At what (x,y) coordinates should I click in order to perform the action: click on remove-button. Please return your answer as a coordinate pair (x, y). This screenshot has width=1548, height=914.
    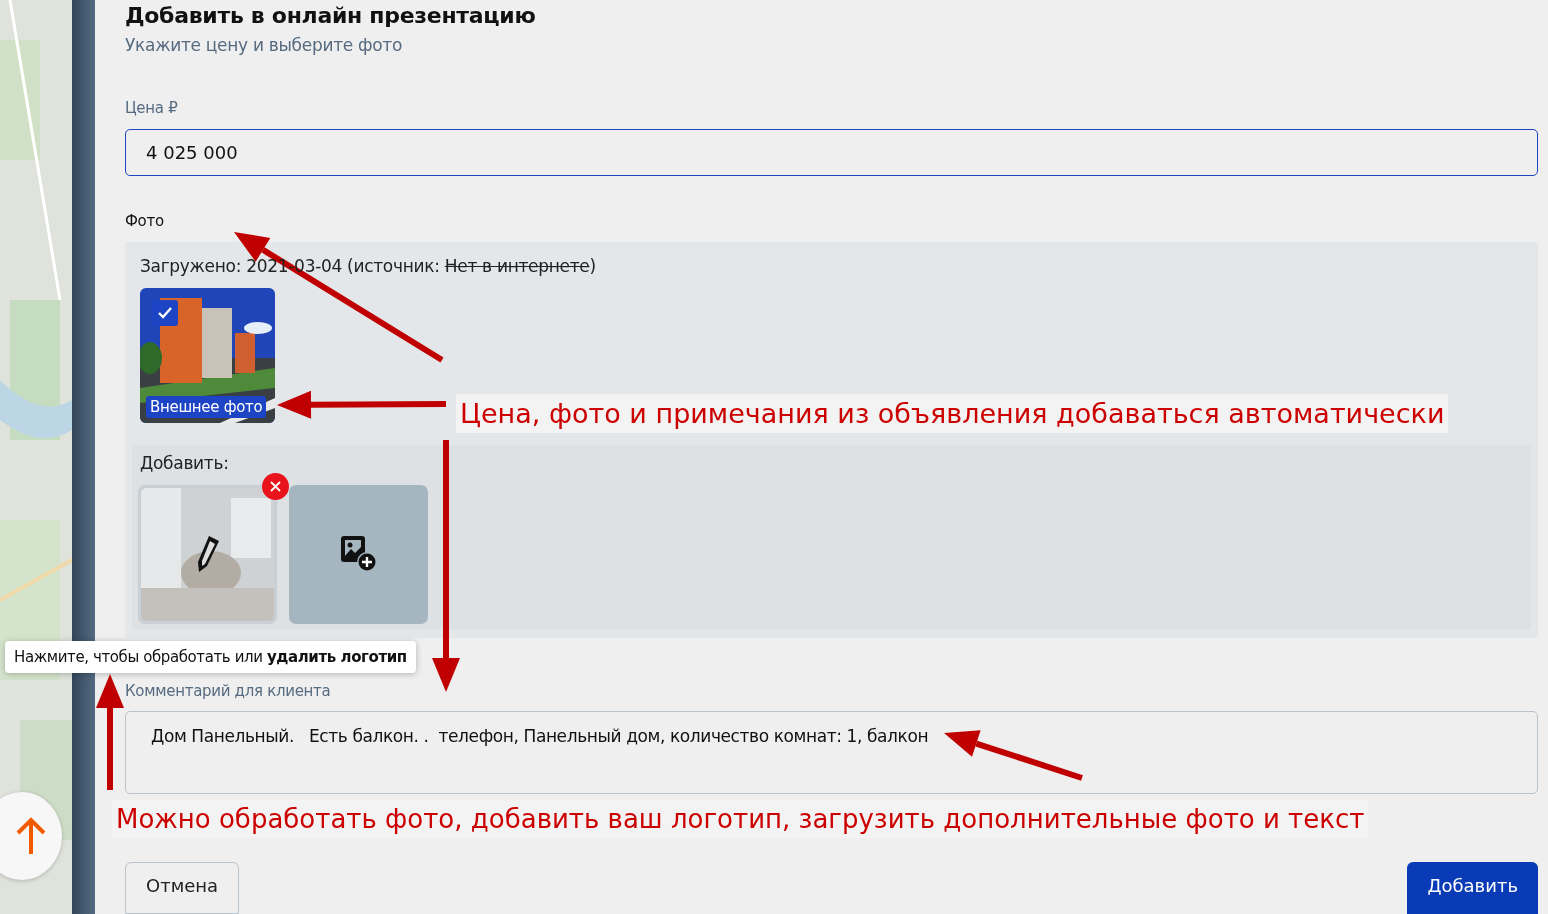
    Looking at the image, I should click on (275, 486).